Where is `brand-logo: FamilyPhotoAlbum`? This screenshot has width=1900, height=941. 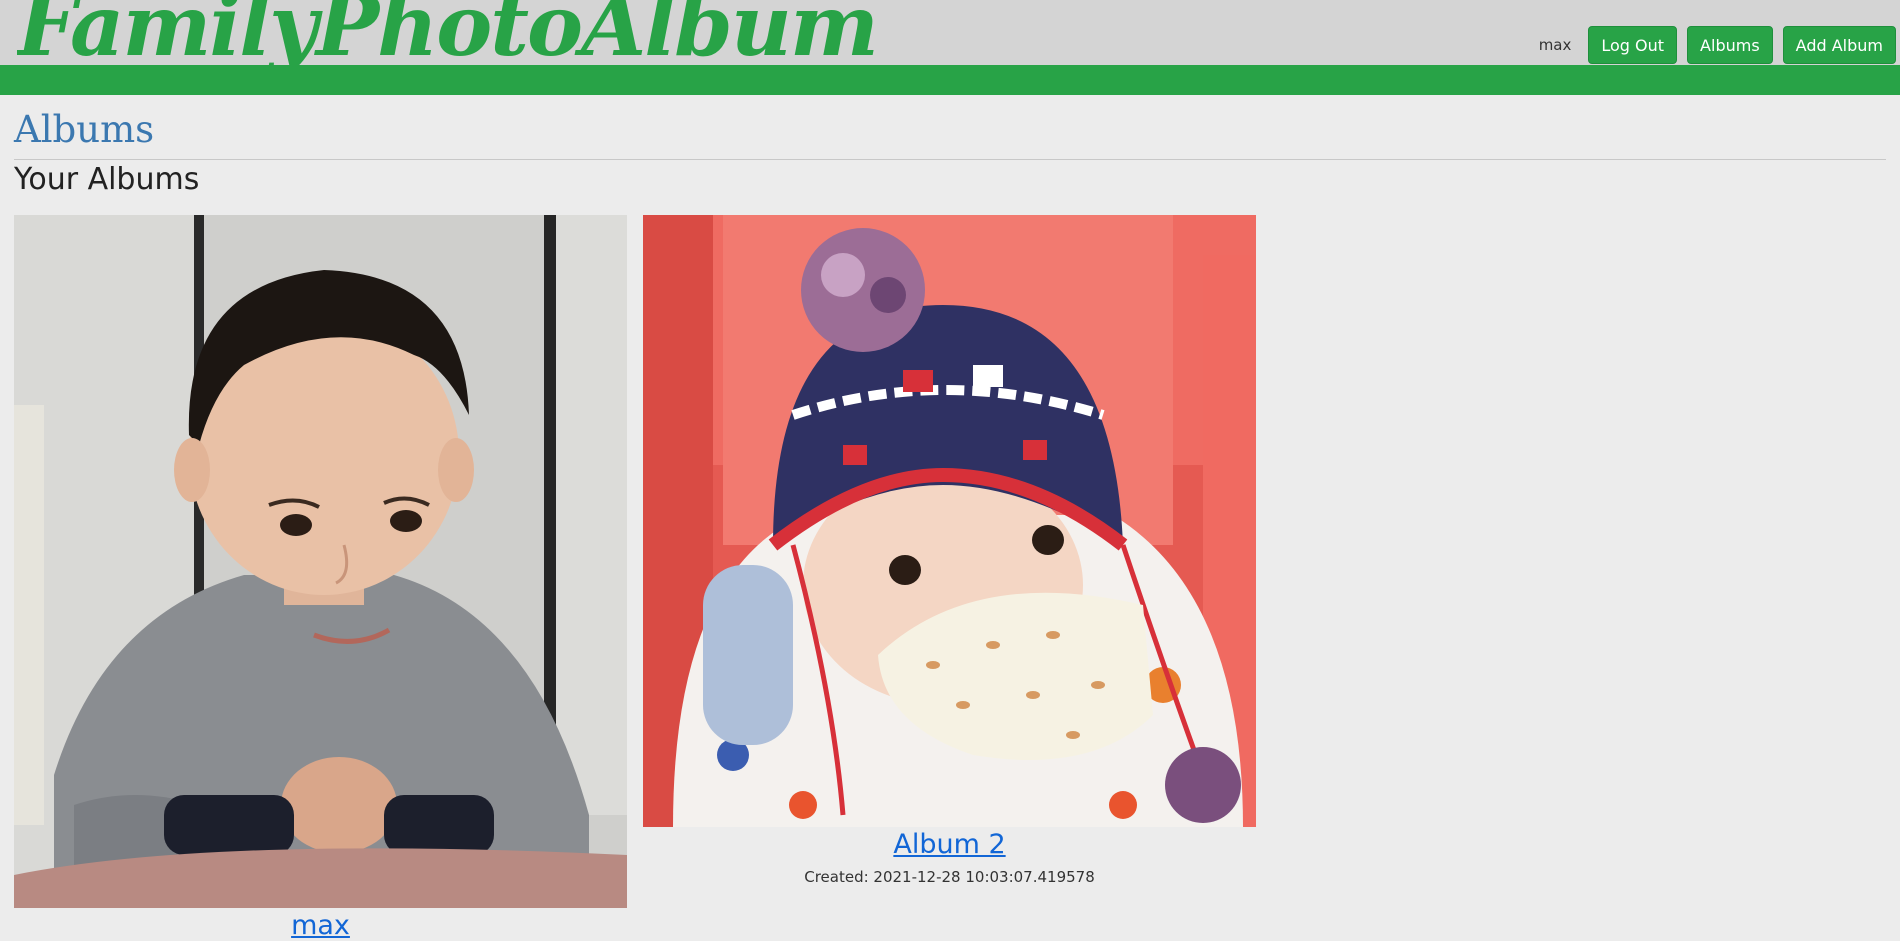 brand-logo: FamilyPhotoAlbum is located at coordinates (447, 32).